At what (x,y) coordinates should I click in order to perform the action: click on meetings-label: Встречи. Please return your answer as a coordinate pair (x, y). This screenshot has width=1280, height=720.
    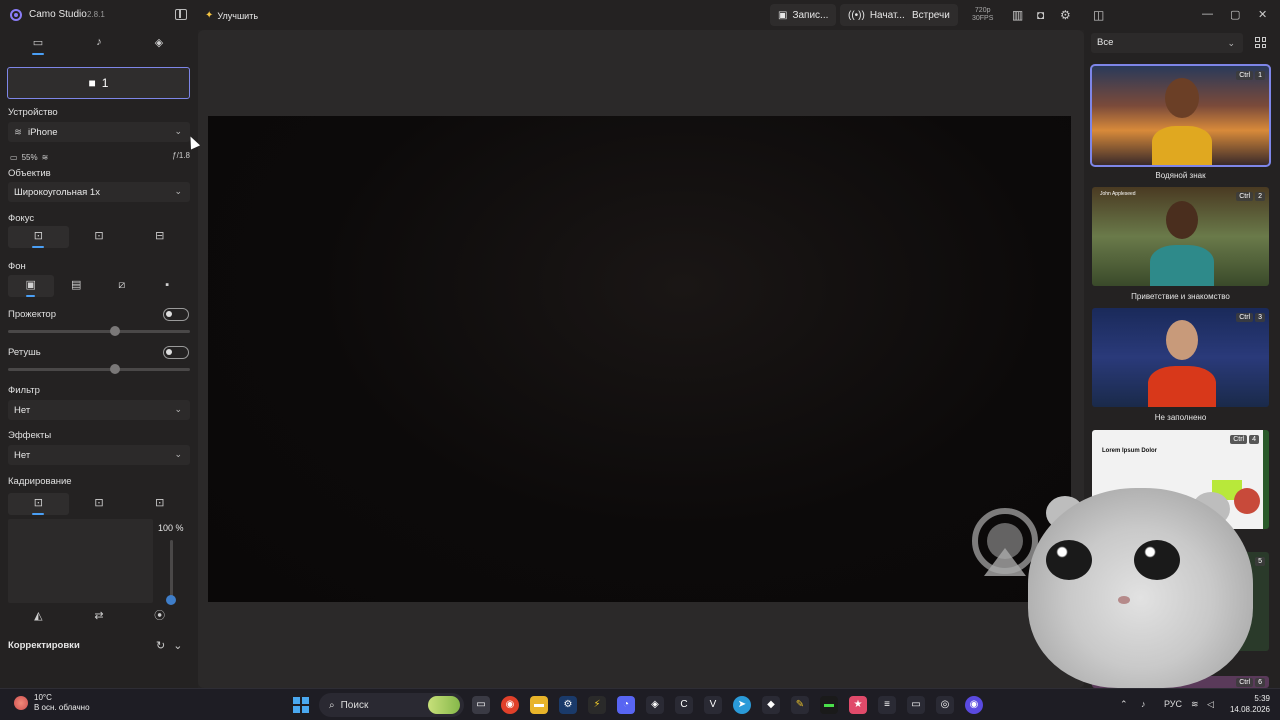
    Looking at the image, I should click on (931, 15).